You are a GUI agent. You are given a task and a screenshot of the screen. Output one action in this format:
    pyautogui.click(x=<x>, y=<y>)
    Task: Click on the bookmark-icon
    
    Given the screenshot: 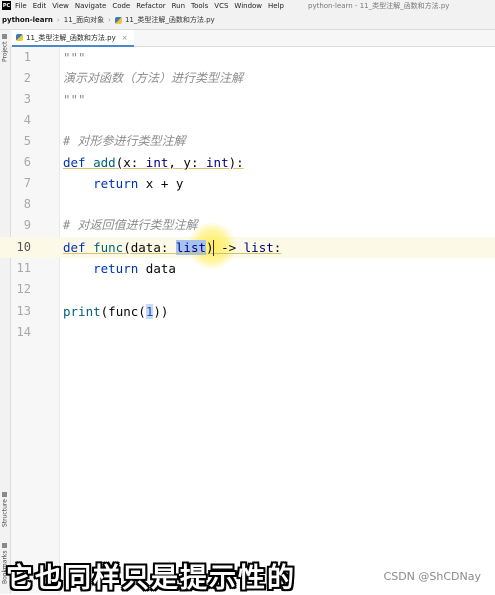 What is the action you would take?
    pyautogui.click(x=5, y=546)
    